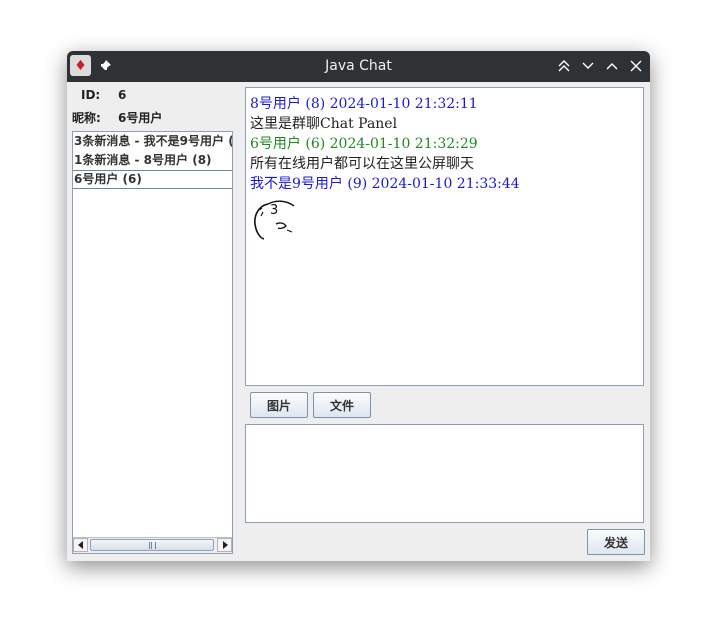 Image resolution: width=716 pixels, height=620 pixels. Describe the element at coordinates (324, 124) in the screenshot. I see `message-body: 这里是群聊Chat Panel` at that location.